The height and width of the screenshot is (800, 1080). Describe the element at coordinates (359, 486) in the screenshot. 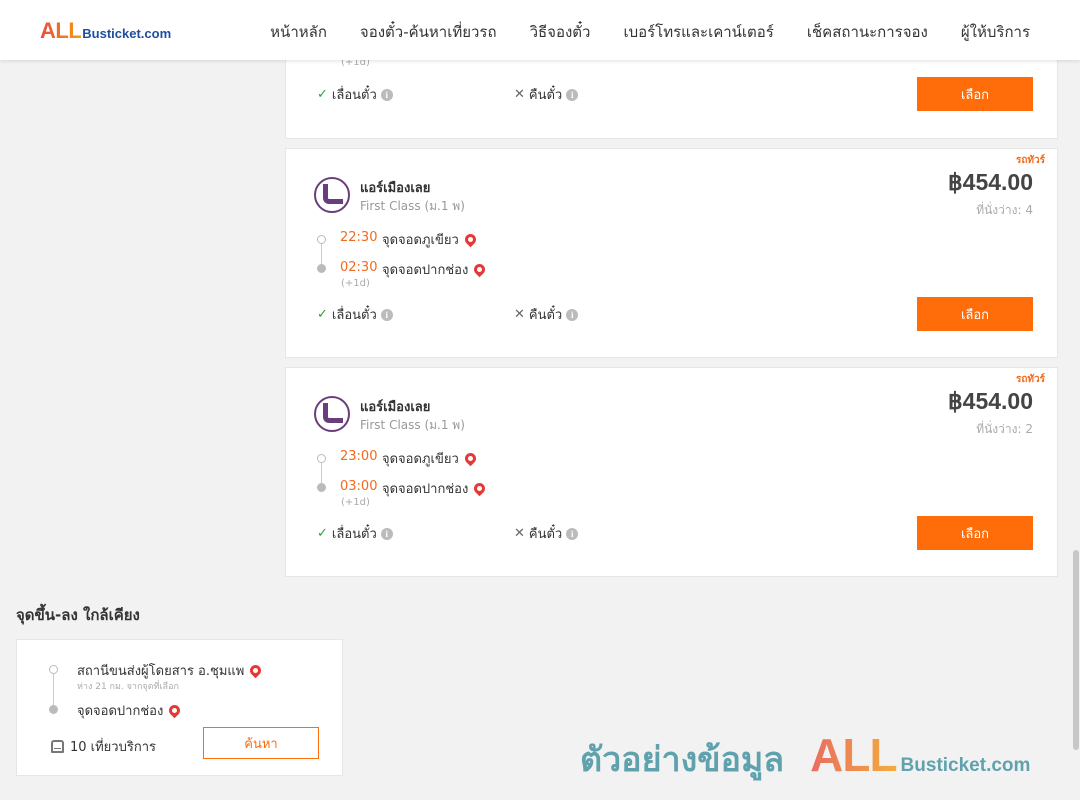

I see `arrival-time: 03:00` at that location.